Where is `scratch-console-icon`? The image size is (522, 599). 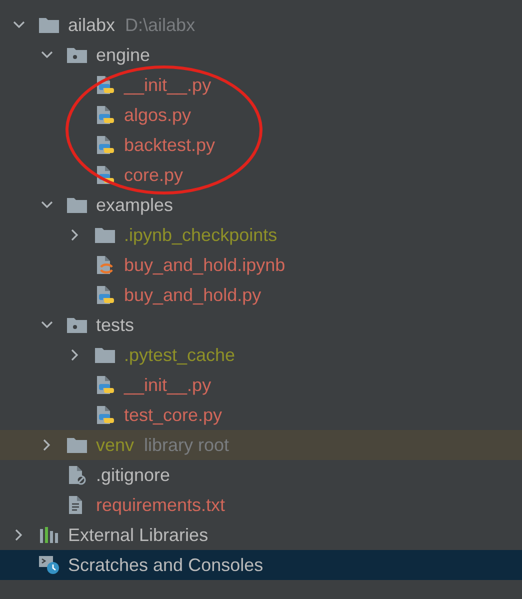 scratch-console-icon is located at coordinates (49, 565).